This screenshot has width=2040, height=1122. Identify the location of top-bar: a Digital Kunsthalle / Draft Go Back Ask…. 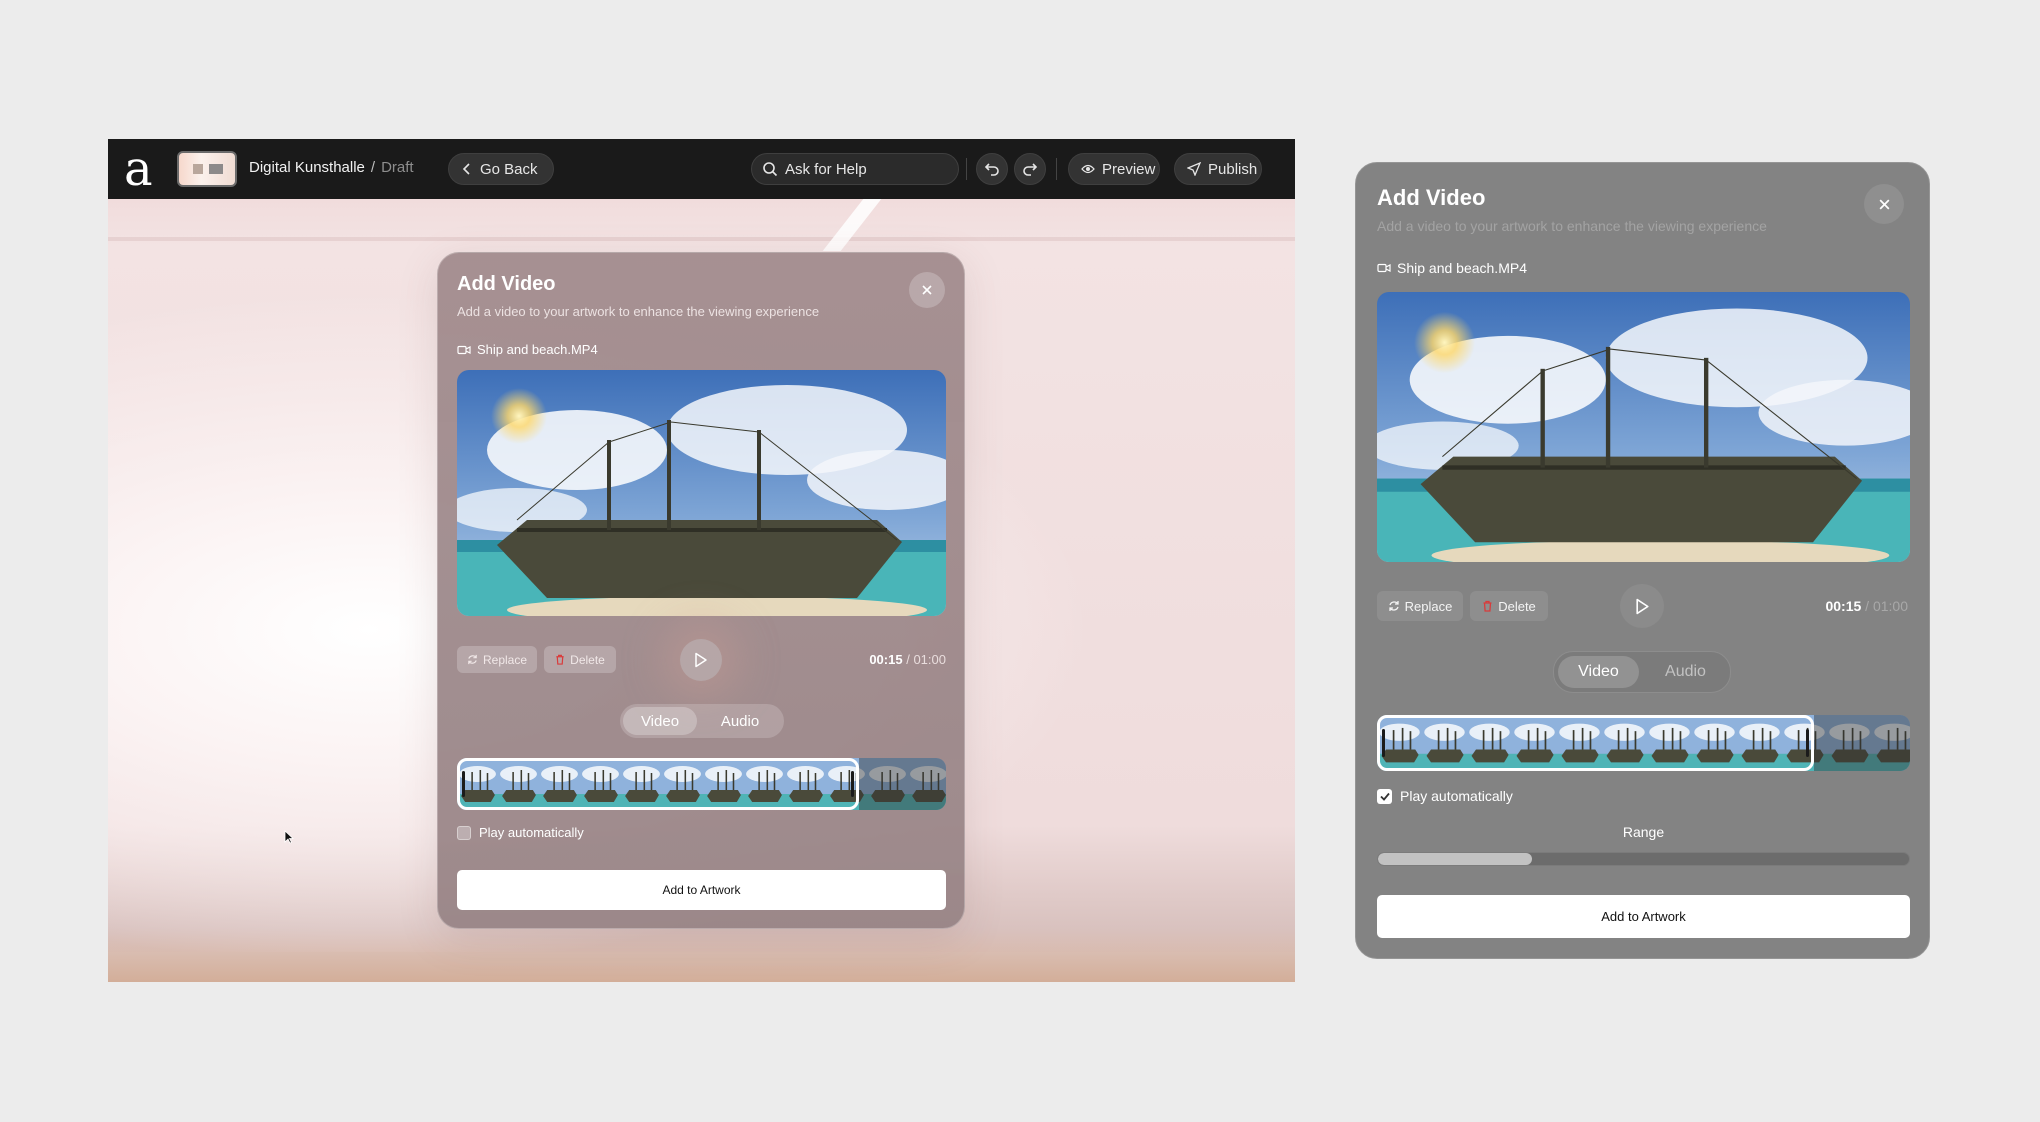
(701, 169).